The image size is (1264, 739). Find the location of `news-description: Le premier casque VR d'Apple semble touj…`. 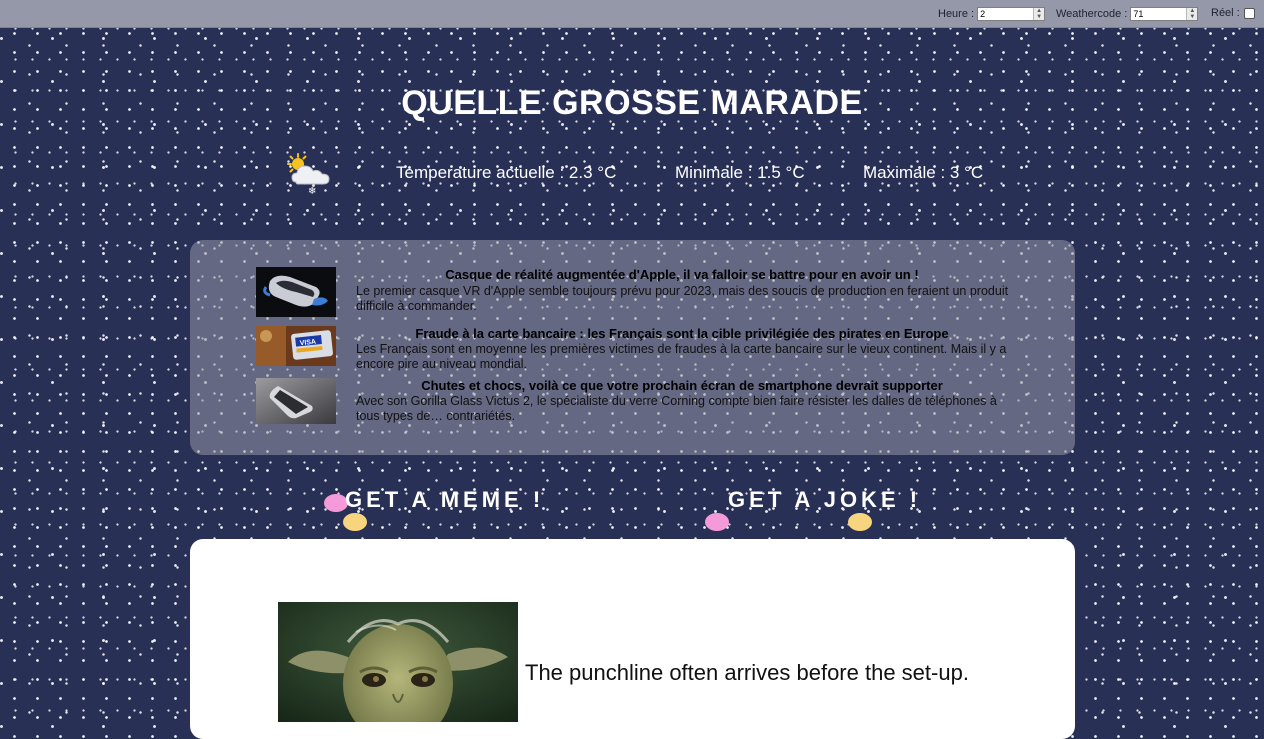

news-description: Le premier casque VR d'Apple semble touj… is located at coordinates (682, 298).